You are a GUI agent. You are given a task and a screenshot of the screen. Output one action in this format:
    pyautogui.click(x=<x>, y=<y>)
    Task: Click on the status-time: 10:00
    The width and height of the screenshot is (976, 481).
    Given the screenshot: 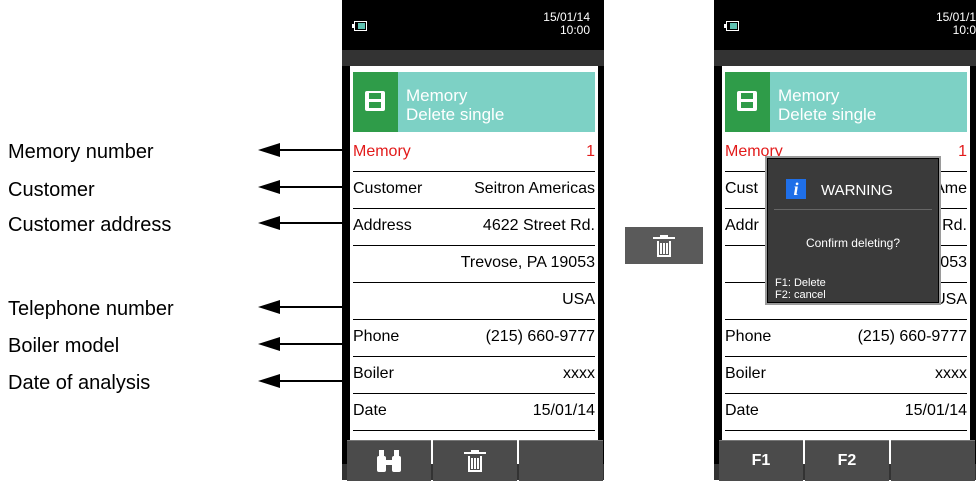 What is the action you would take?
    pyautogui.click(x=574, y=30)
    